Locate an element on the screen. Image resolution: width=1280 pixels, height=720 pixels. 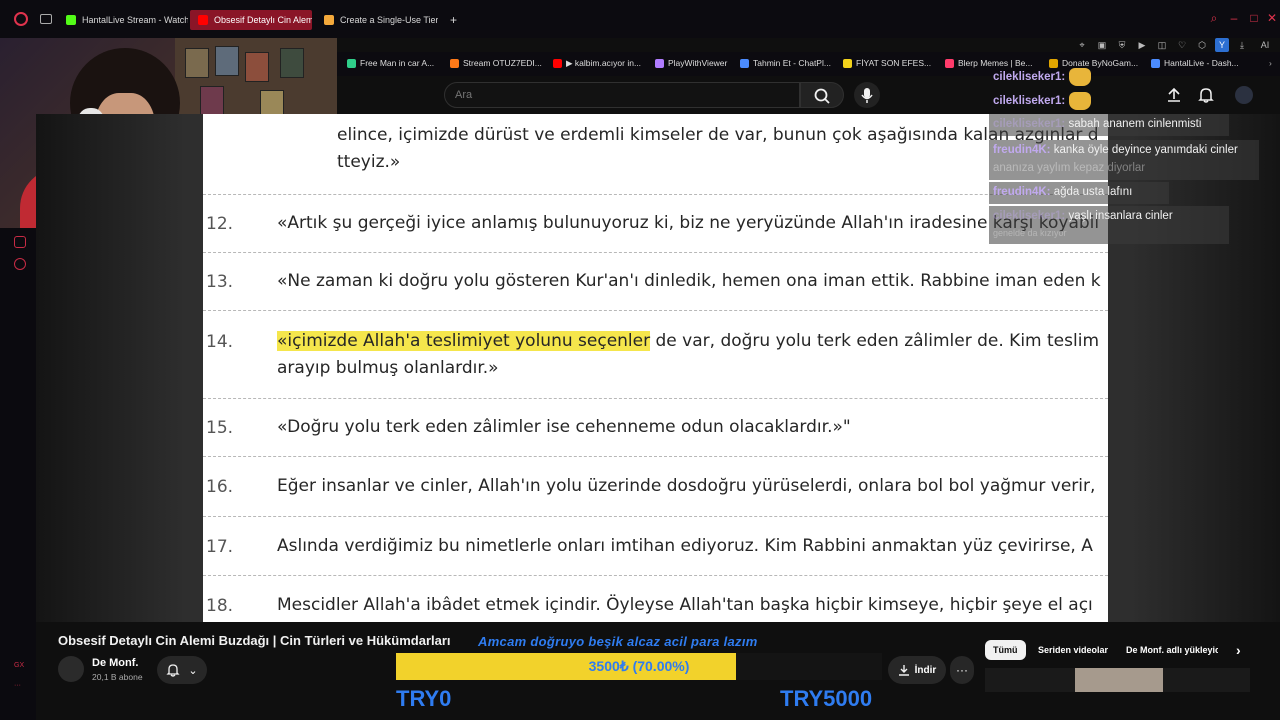
chat-message-continued: ananıza yaylım kepaz diyorlar is located at coordinates (1069, 168).